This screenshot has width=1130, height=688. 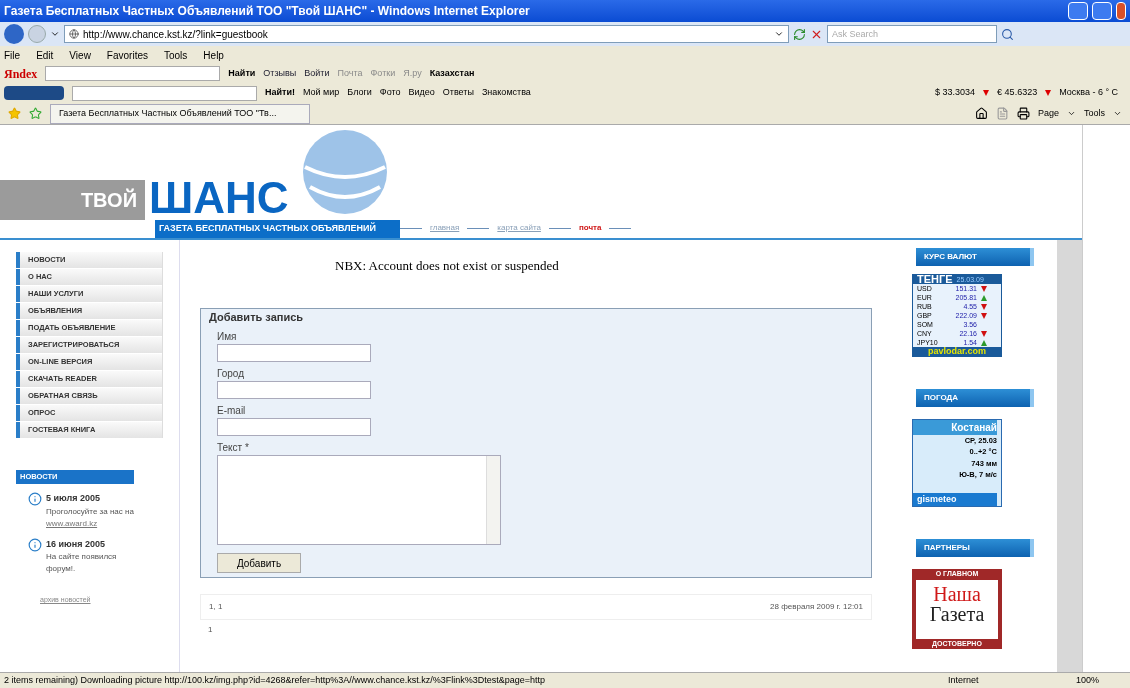 I want to click on address-field: http://www.chance.kst.kz/?link=guestbook, so click(x=426, y=34).